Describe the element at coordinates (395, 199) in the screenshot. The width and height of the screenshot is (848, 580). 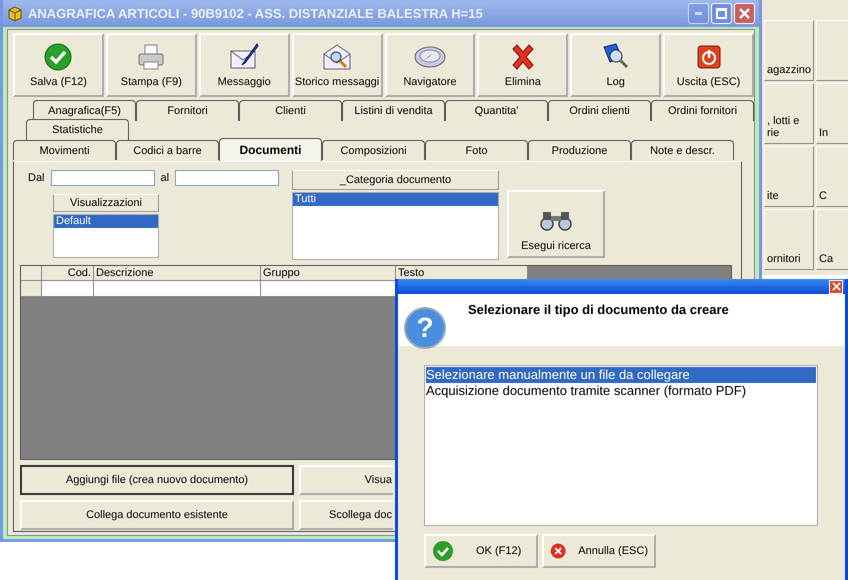
I see `list-item: Tutti` at that location.